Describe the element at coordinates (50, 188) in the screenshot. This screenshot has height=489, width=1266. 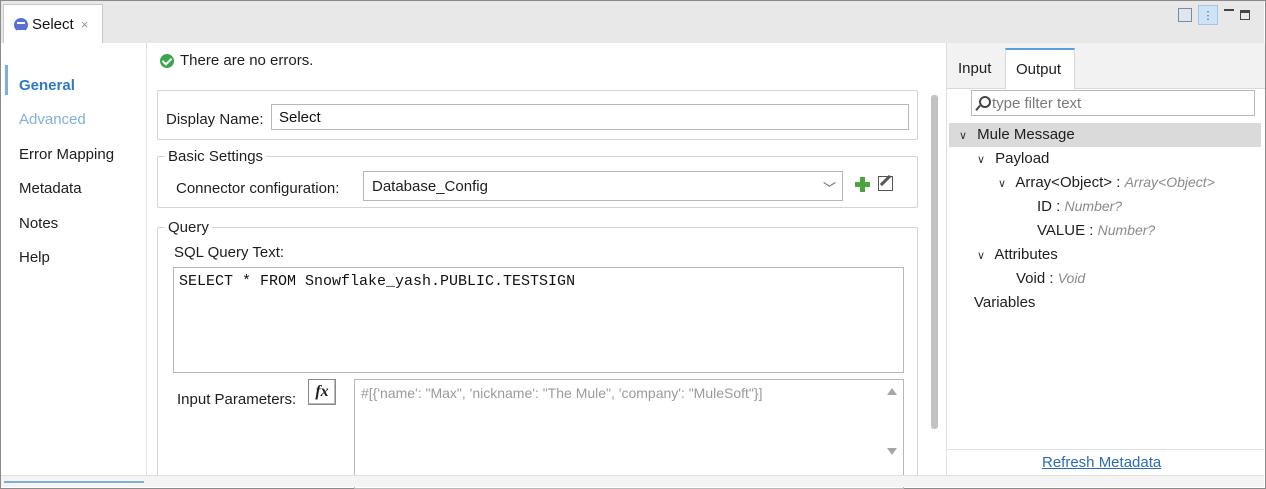
I see `nav-item-metadata: Metadata` at that location.